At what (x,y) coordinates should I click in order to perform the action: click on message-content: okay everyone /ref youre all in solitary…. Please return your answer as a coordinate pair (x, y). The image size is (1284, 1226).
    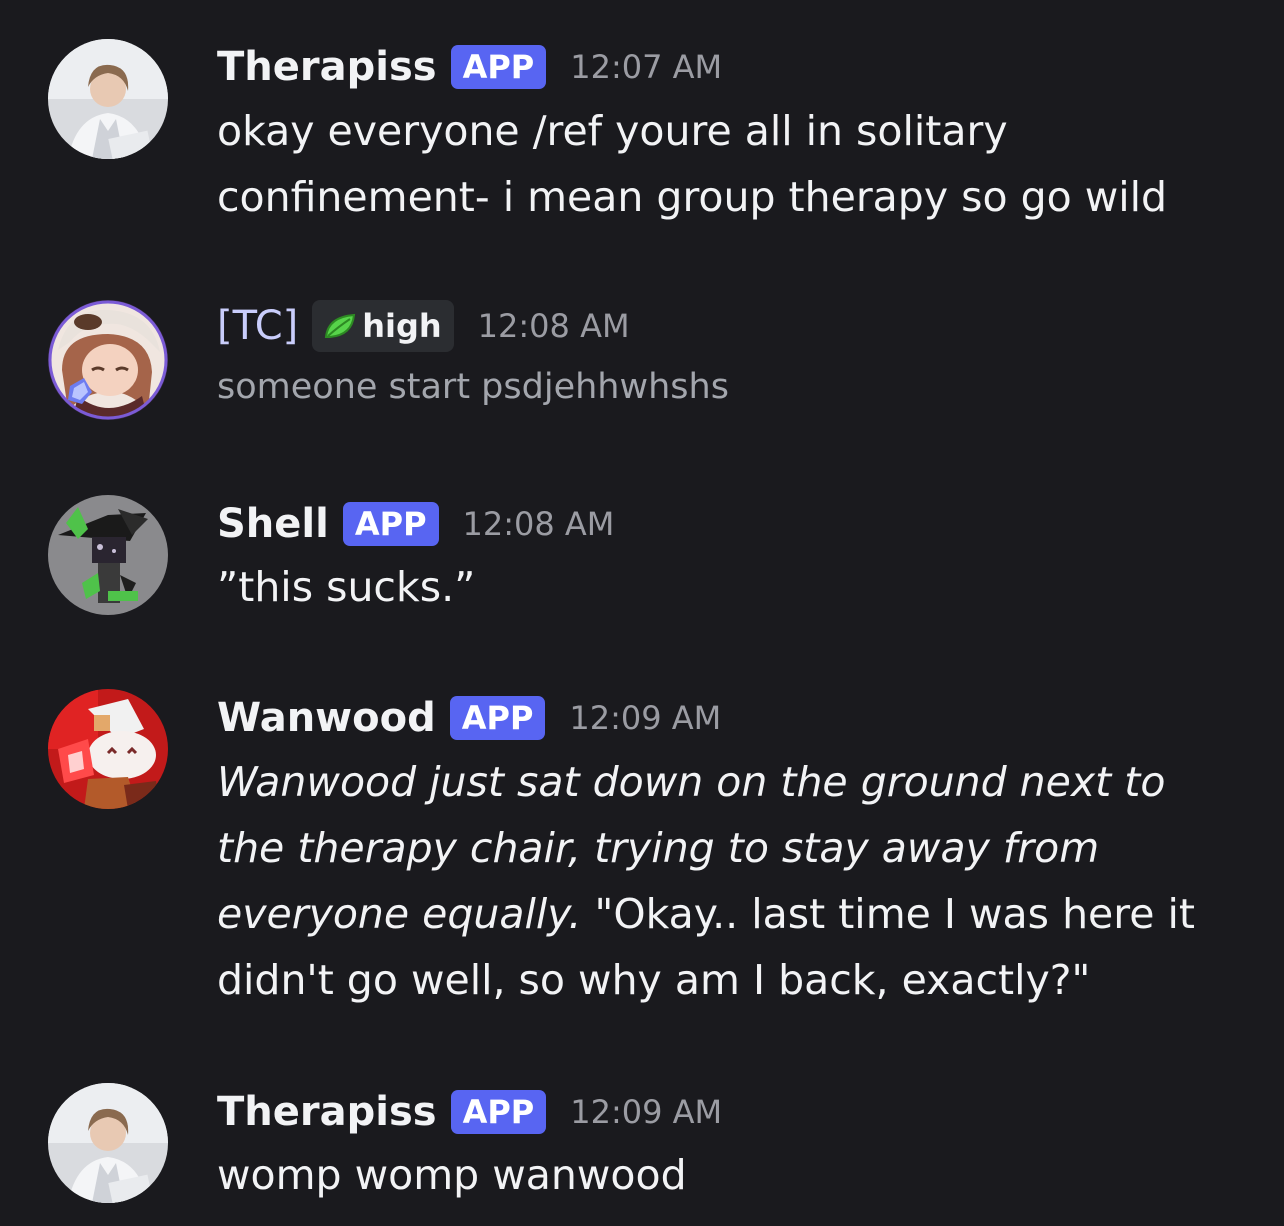
    Looking at the image, I should click on (692, 164).